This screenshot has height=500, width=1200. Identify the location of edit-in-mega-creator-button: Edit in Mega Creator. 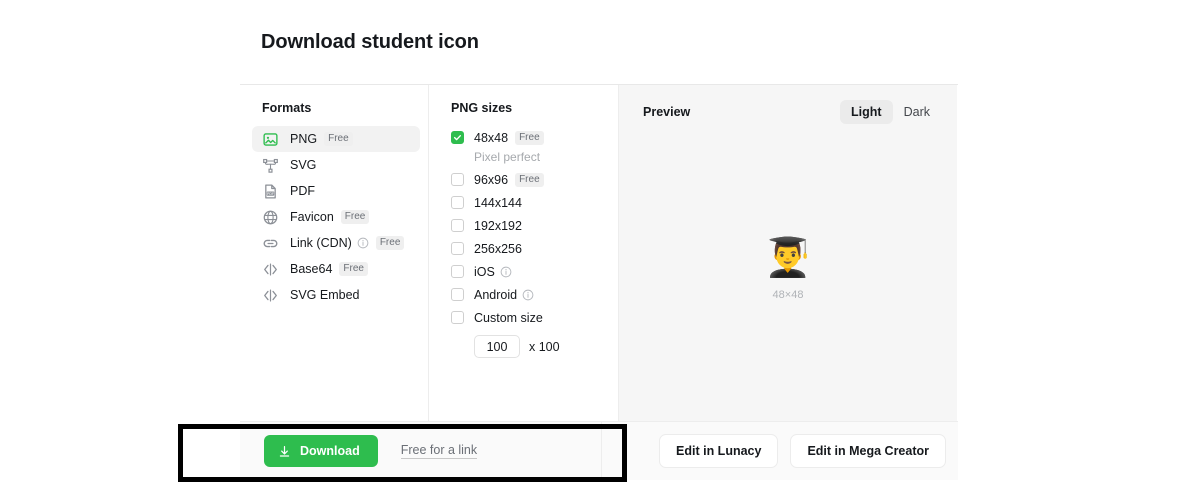
(868, 451).